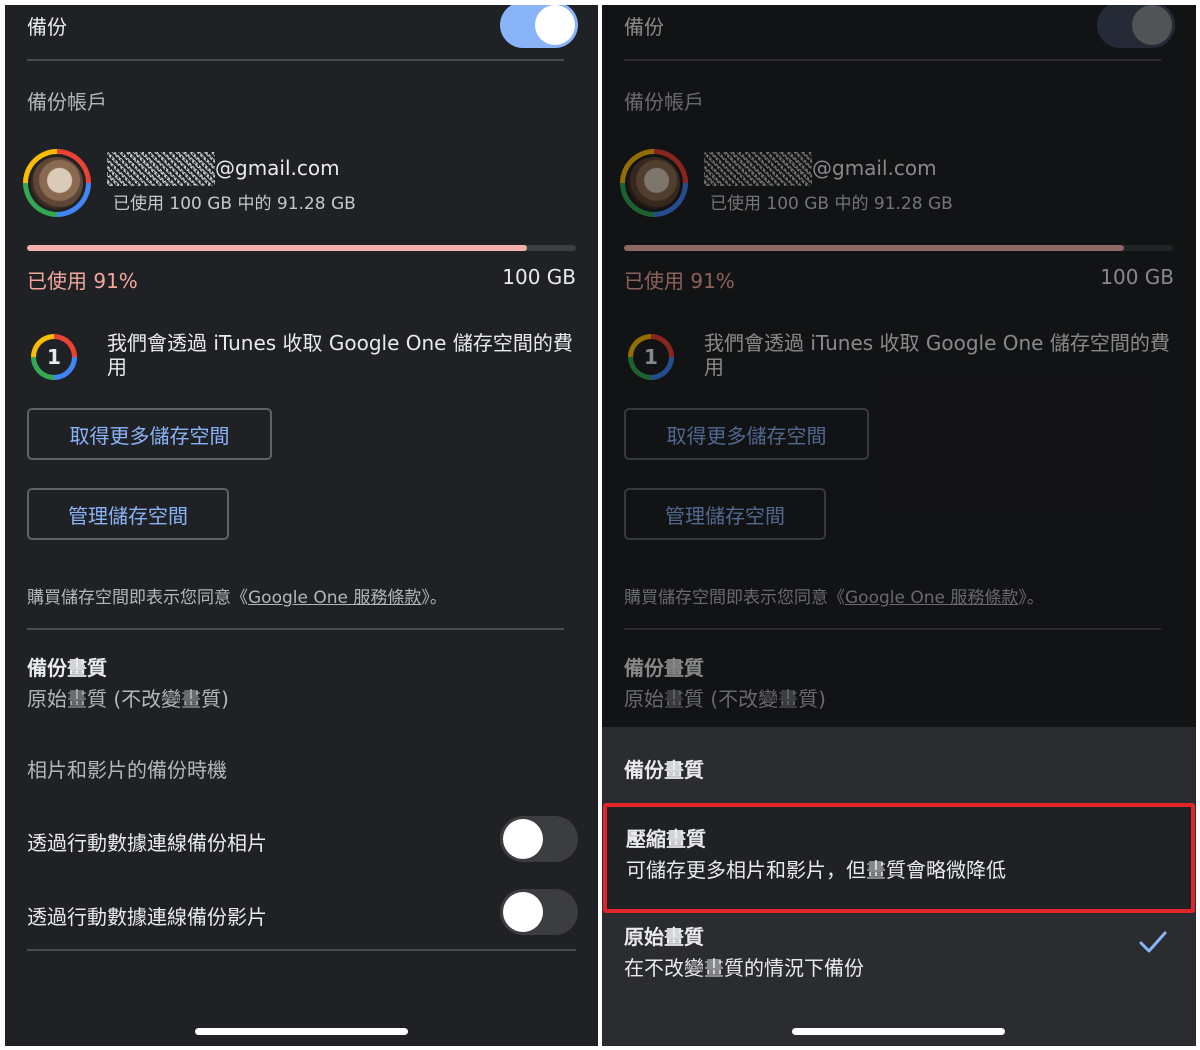  Describe the element at coordinates (128, 699) in the screenshot. I see `backup-quality-value: 原始畫質 (不改變畫質)` at that location.